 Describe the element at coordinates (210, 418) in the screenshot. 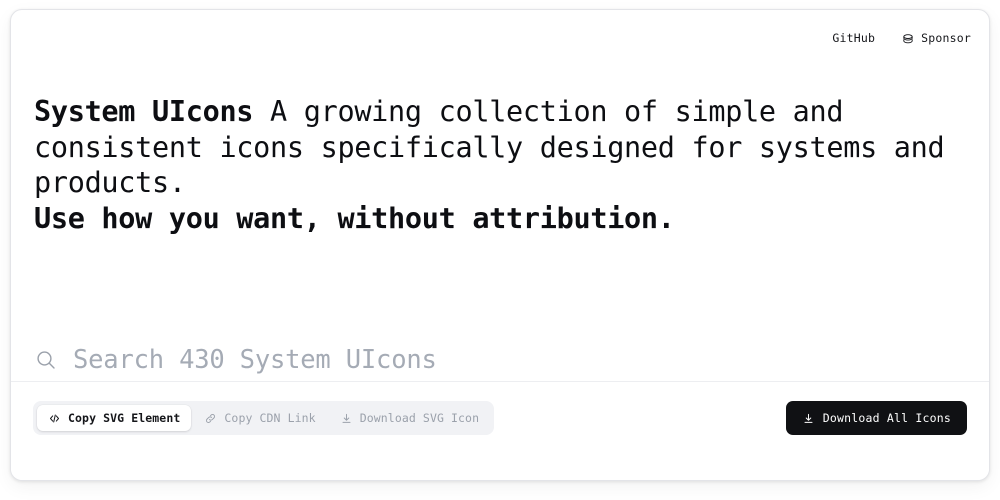

I see `link-icon` at that location.